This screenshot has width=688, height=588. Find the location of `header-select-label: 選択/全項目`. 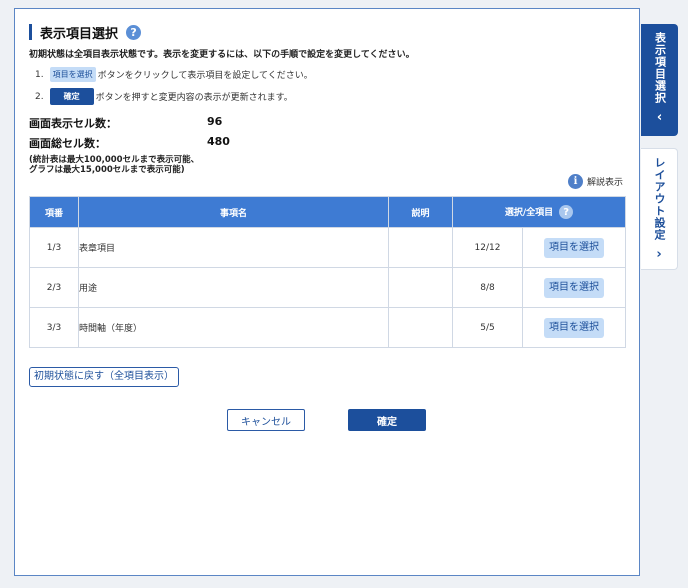

header-select-label: 選択/全項目 is located at coordinates (529, 212).